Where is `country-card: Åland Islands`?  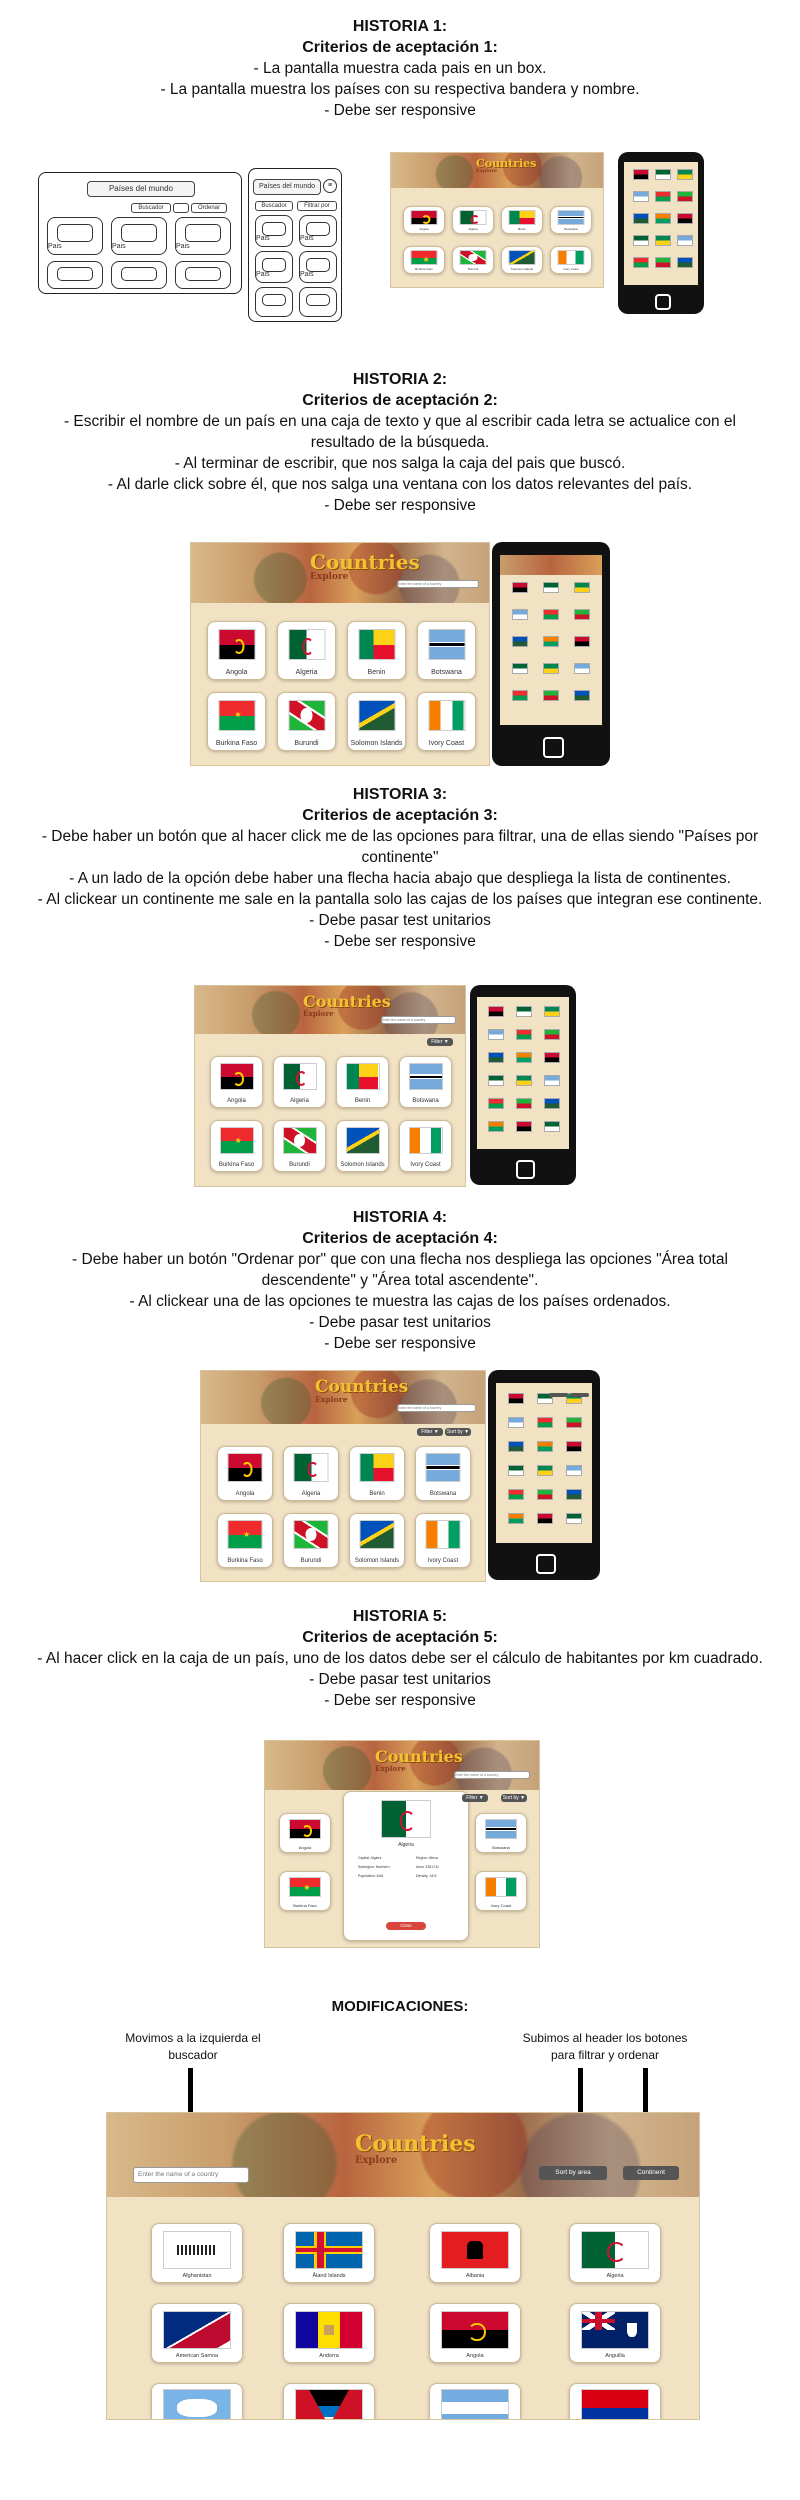
country-card: Åland Islands is located at coordinates (329, 2253).